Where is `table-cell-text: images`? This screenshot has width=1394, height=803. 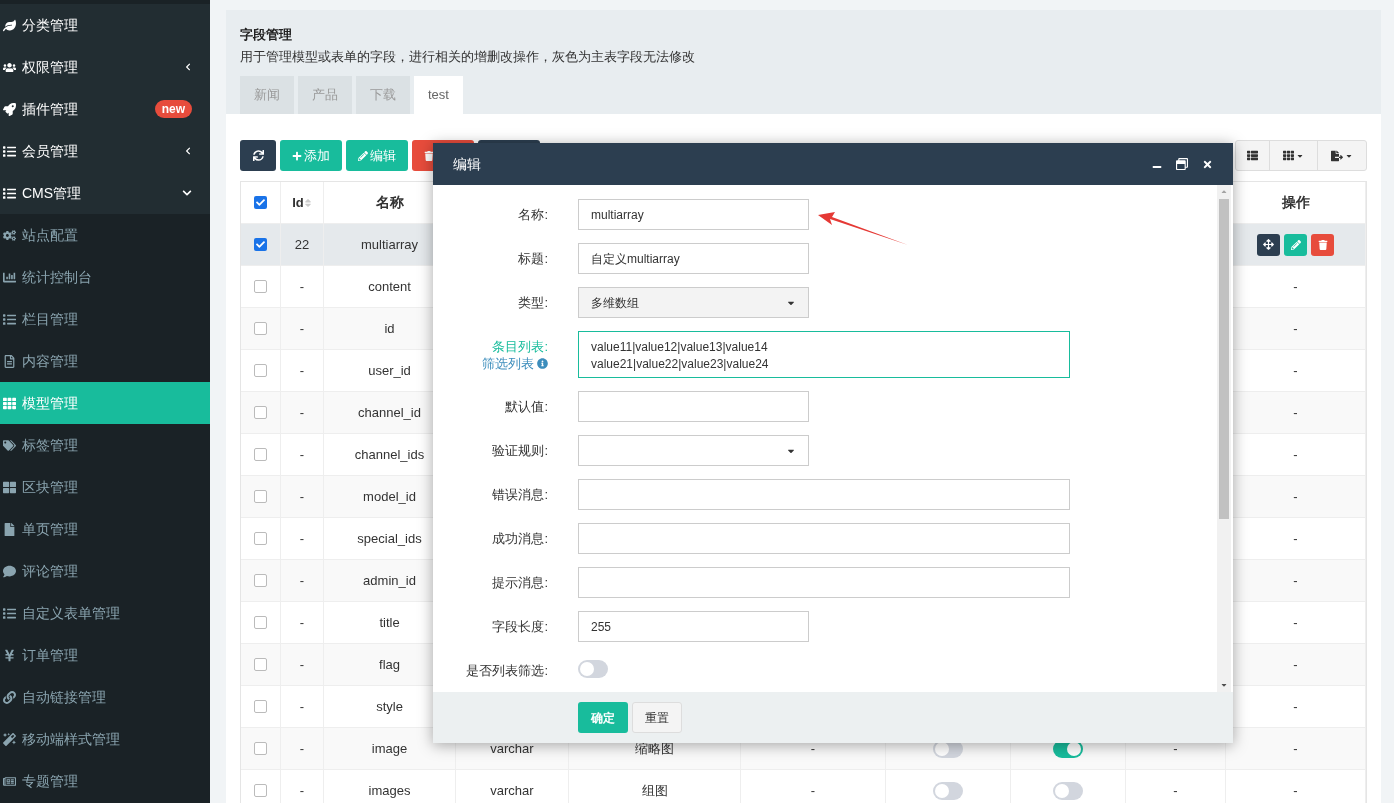 table-cell-text: images is located at coordinates (389, 790).